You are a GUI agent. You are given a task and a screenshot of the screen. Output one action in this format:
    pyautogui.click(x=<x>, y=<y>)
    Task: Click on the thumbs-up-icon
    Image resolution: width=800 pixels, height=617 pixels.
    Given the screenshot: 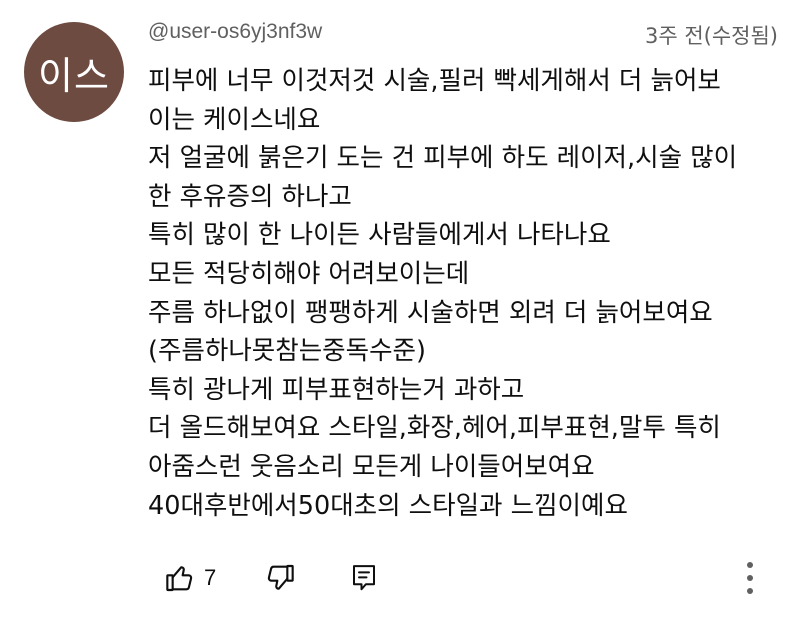 What is the action you would take?
    pyautogui.click(x=180, y=578)
    